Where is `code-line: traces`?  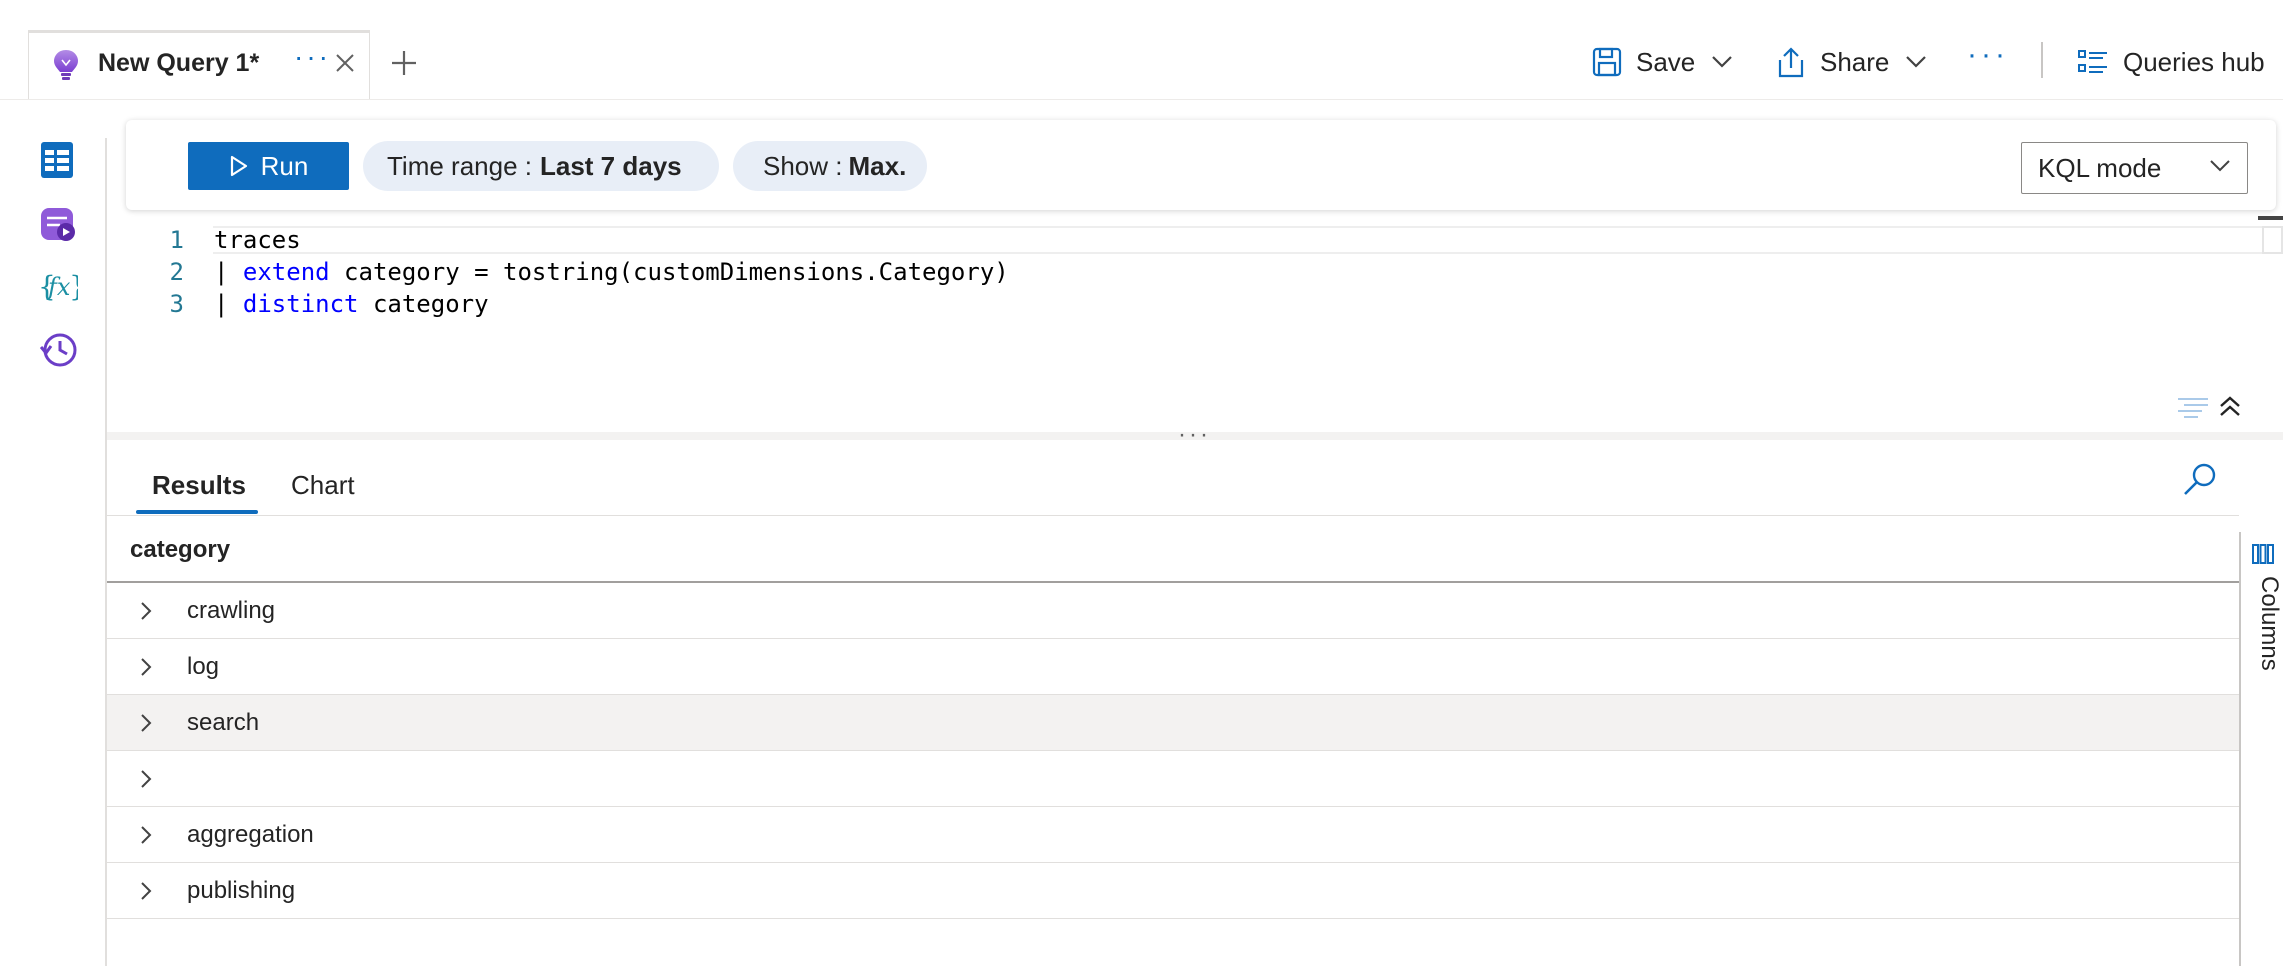
code-line: traces is located at coordinates (257, 240).